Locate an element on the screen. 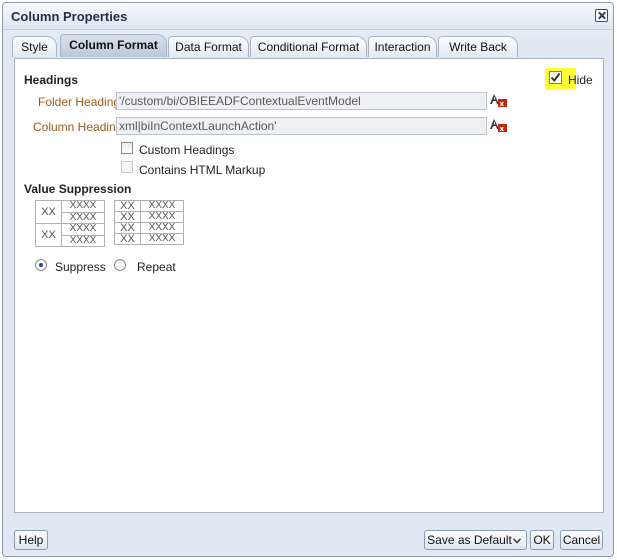  repeat-label: Repeat is located at coordinates (156, 267).